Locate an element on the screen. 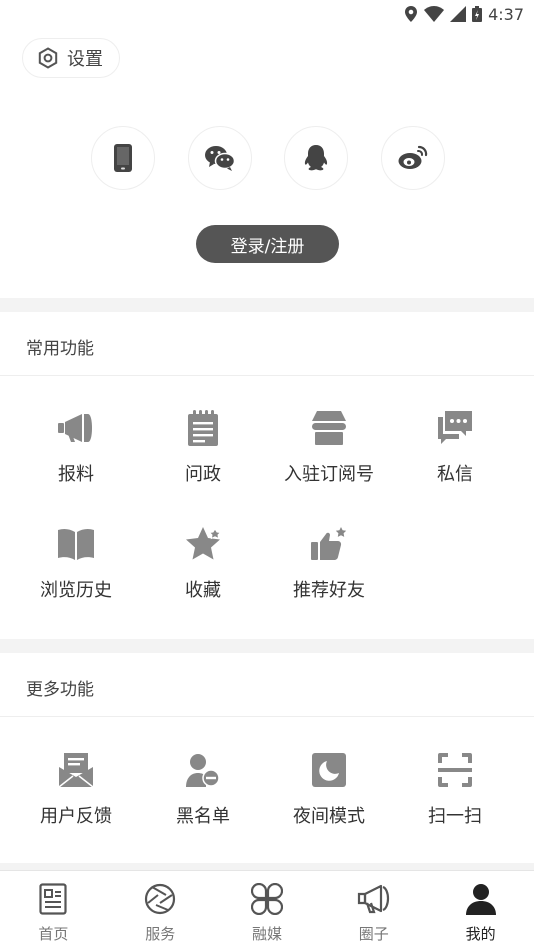 This screenshot has width=534, height=950. grid-item-label: 私信 is located at coordinates (455, 474).